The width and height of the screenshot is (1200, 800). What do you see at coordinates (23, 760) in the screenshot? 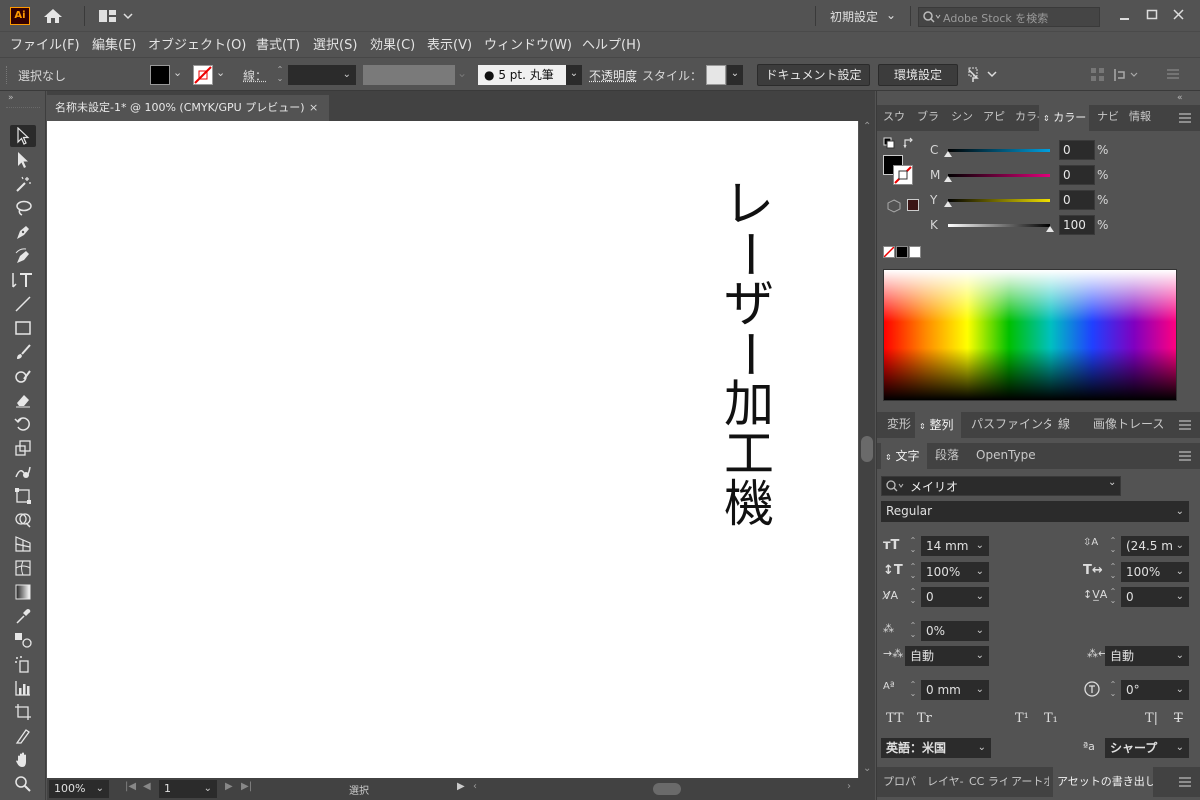
I see `hand-tool-icon` at bounding box center [23, 760].